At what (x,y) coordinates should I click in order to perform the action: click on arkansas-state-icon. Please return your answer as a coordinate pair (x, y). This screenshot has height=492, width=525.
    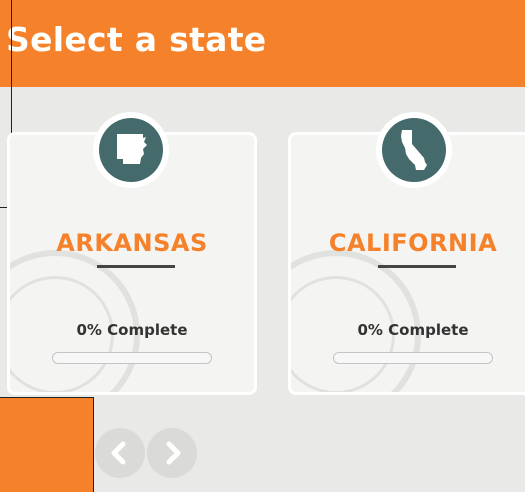
    Looking at the image, I should click on (131, 150).